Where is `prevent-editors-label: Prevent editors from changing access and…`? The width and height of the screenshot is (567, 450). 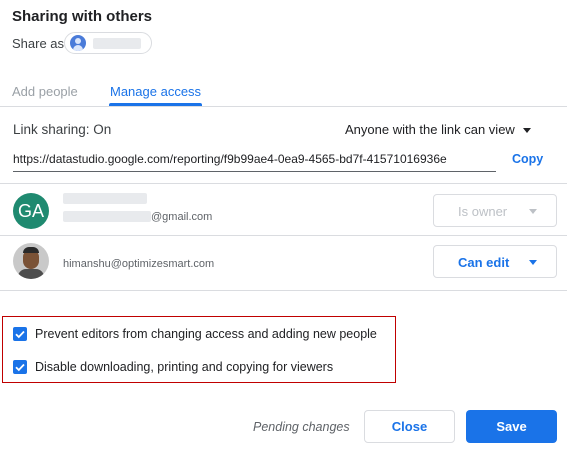 prevent-editors-label: Prevent editors from changing access and… is located at coordinates (206, 334).